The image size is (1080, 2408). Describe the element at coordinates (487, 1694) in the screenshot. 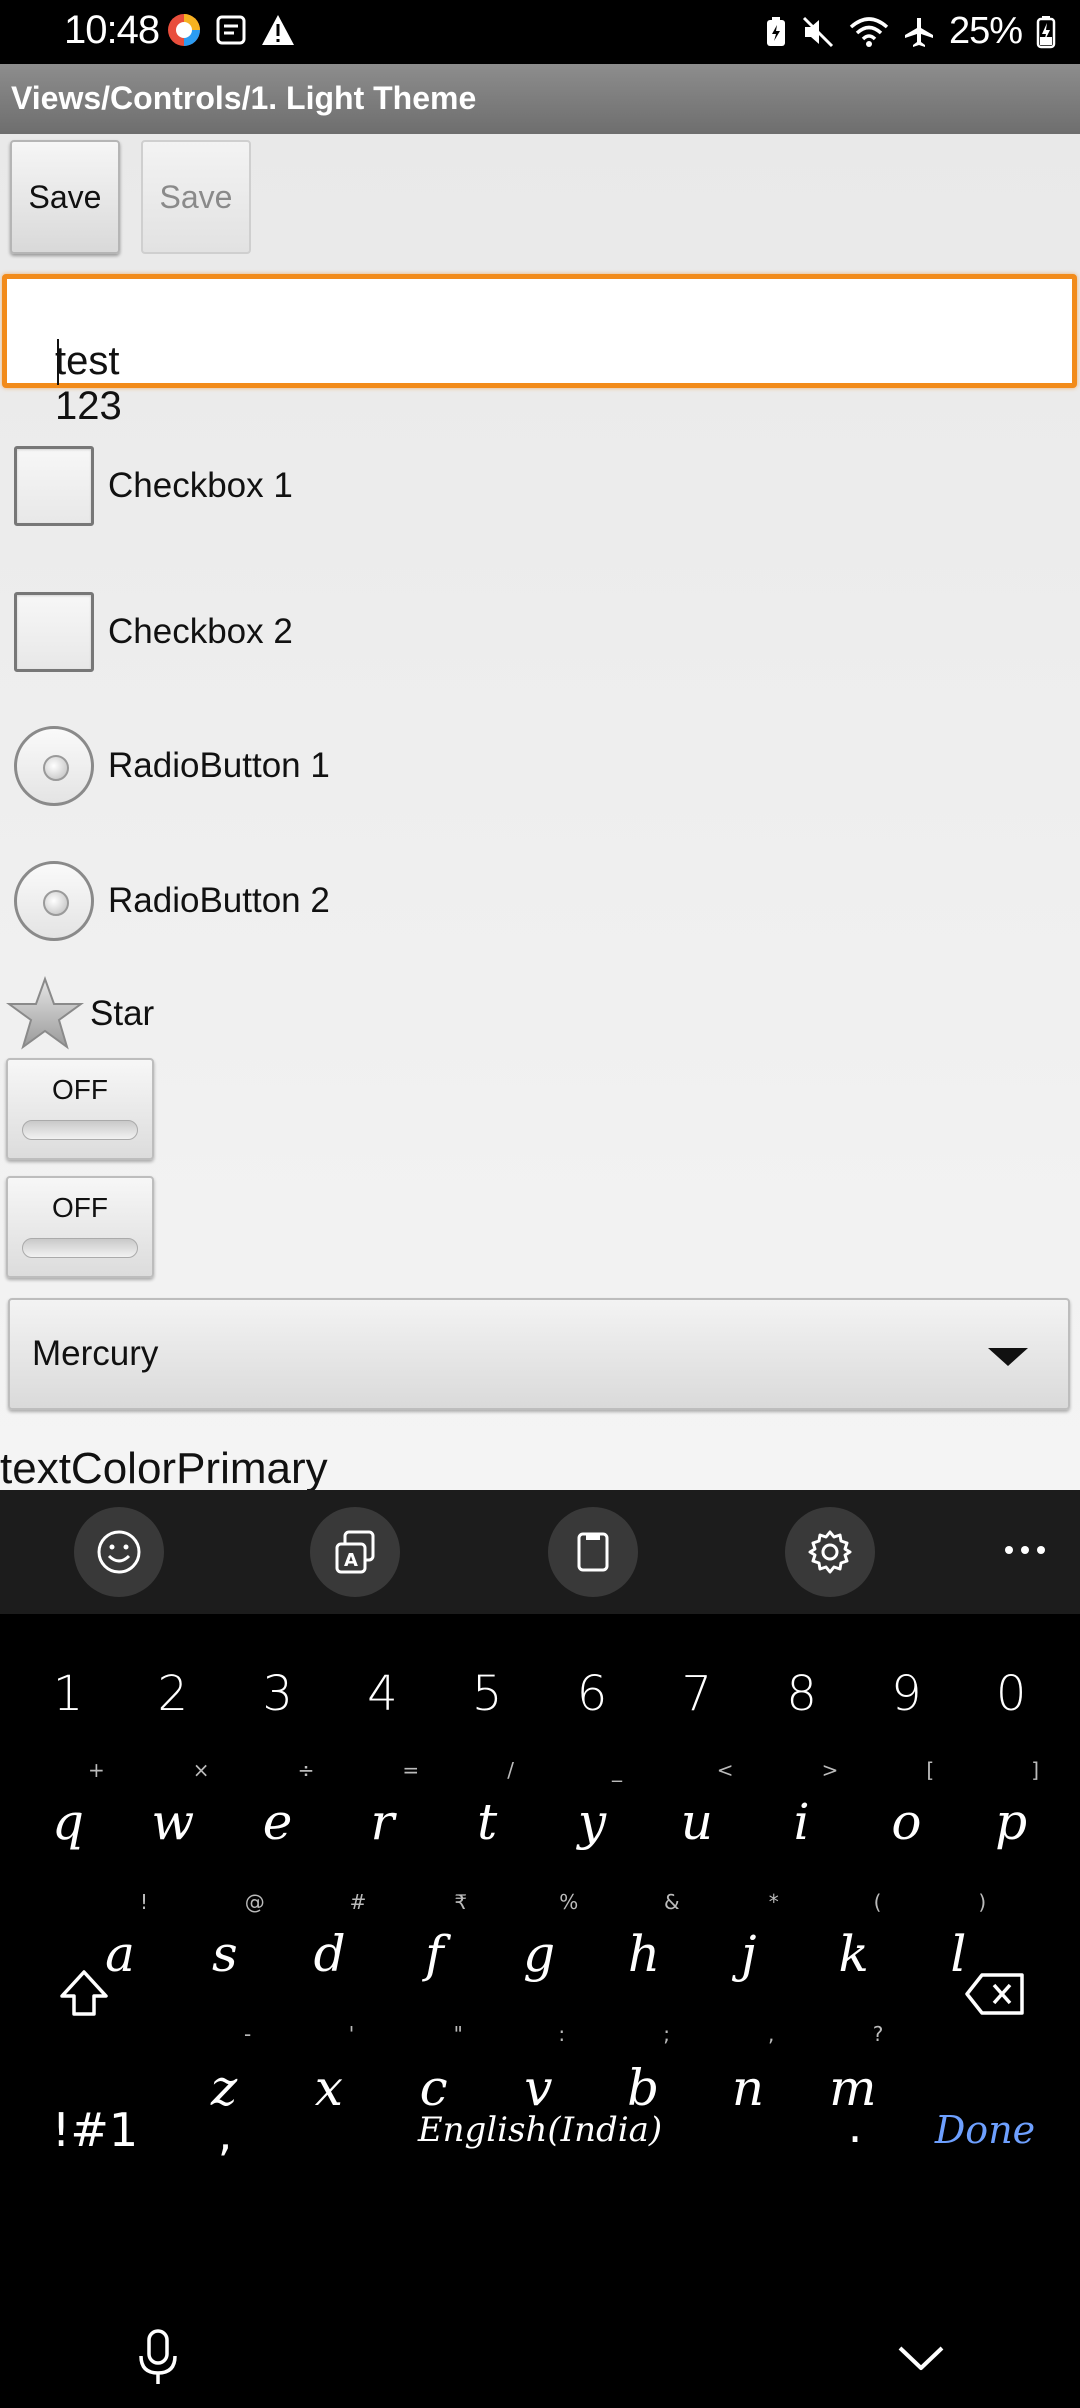

I see `key-5: 5` at that location.